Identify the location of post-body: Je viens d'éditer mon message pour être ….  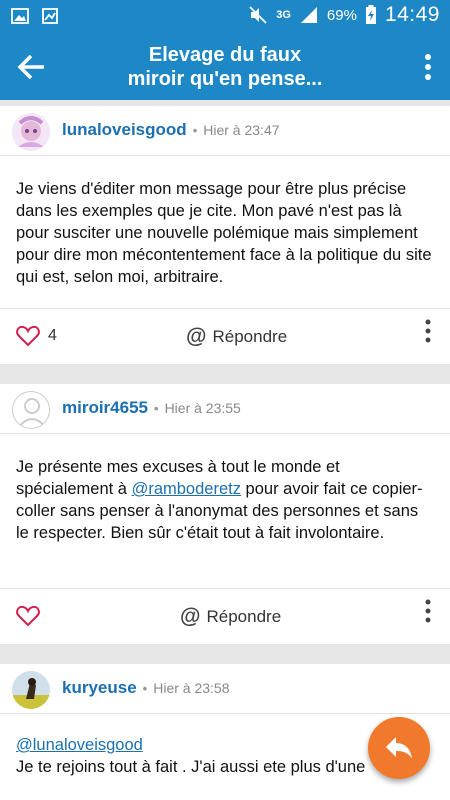
(224, 233).